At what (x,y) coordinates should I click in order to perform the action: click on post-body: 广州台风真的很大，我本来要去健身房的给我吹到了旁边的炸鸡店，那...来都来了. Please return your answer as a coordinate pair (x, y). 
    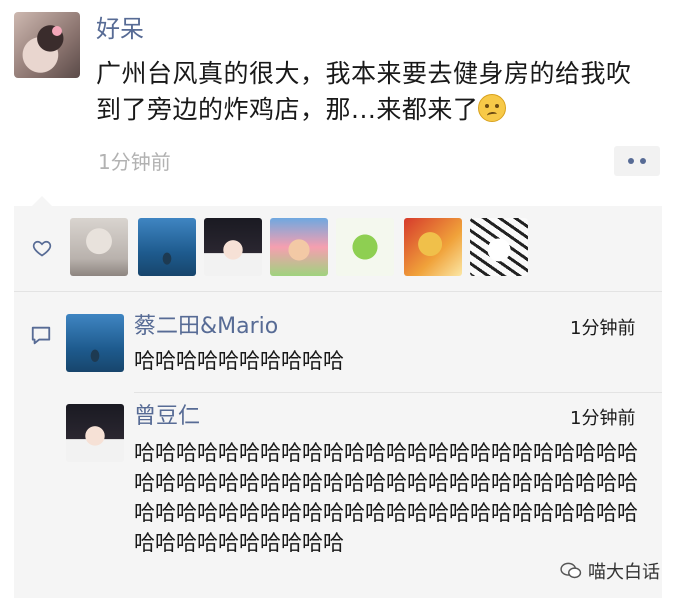
    Looking at the image, I should click on (364, 91).